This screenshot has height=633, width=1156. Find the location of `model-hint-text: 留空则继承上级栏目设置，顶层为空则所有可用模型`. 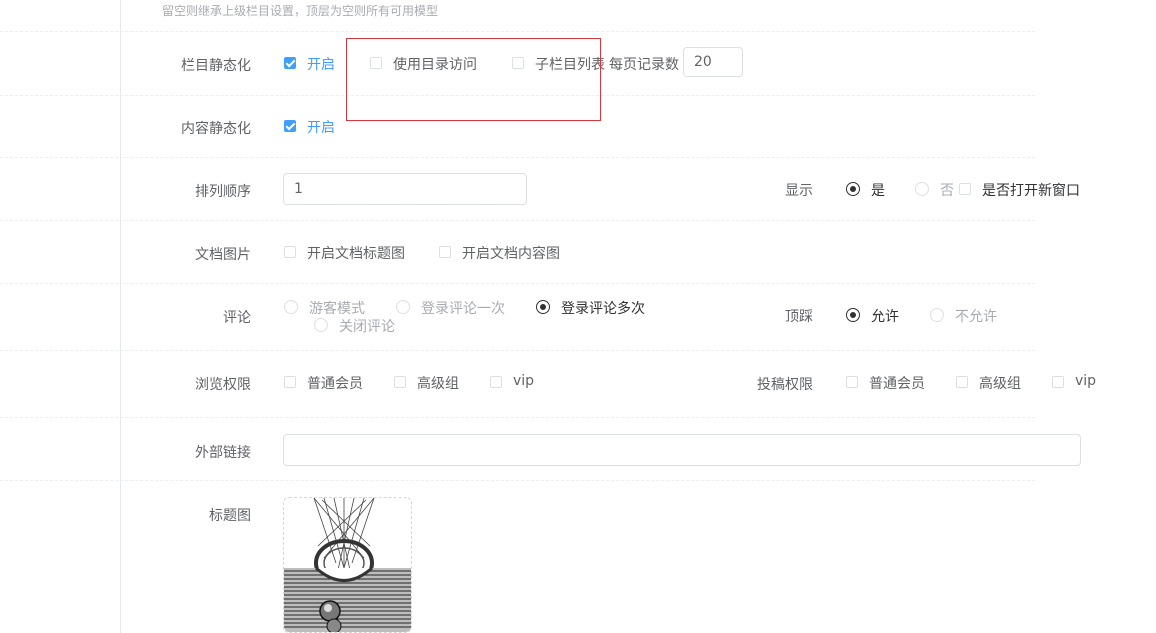

model-hint-text: 留空则继承上级栏目设置，顶层为空则所有可用模型 is located at coordinates (300, 11).